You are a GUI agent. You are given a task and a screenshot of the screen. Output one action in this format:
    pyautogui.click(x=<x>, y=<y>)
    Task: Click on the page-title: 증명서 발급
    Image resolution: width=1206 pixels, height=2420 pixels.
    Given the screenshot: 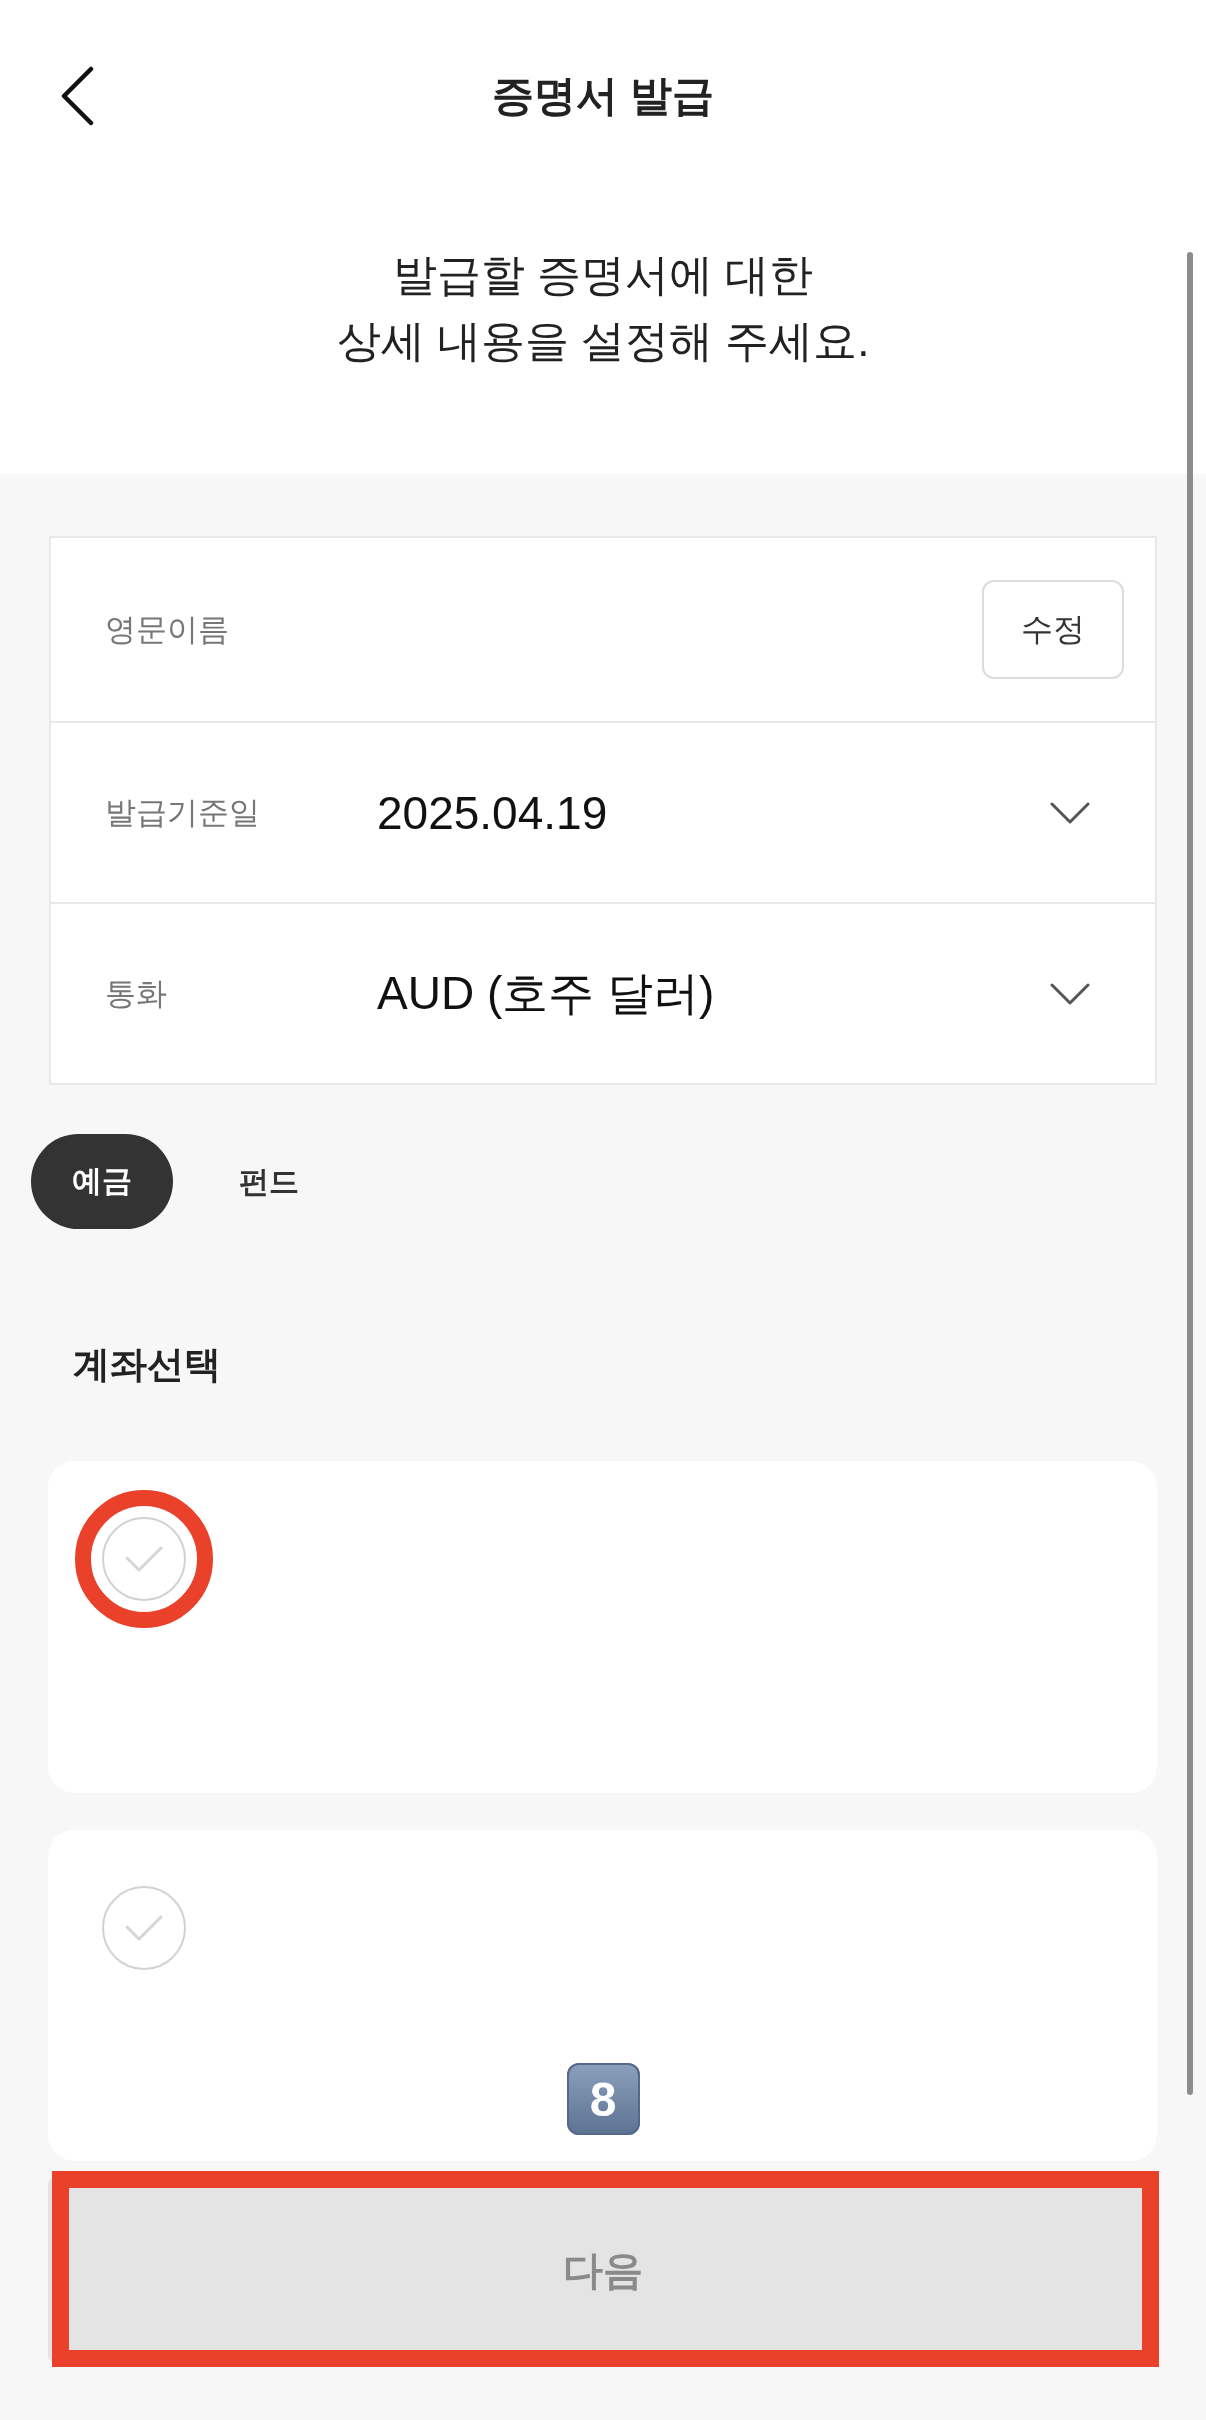 What is the action you would take?
    pyautogui.click(x=603, y=96)
    